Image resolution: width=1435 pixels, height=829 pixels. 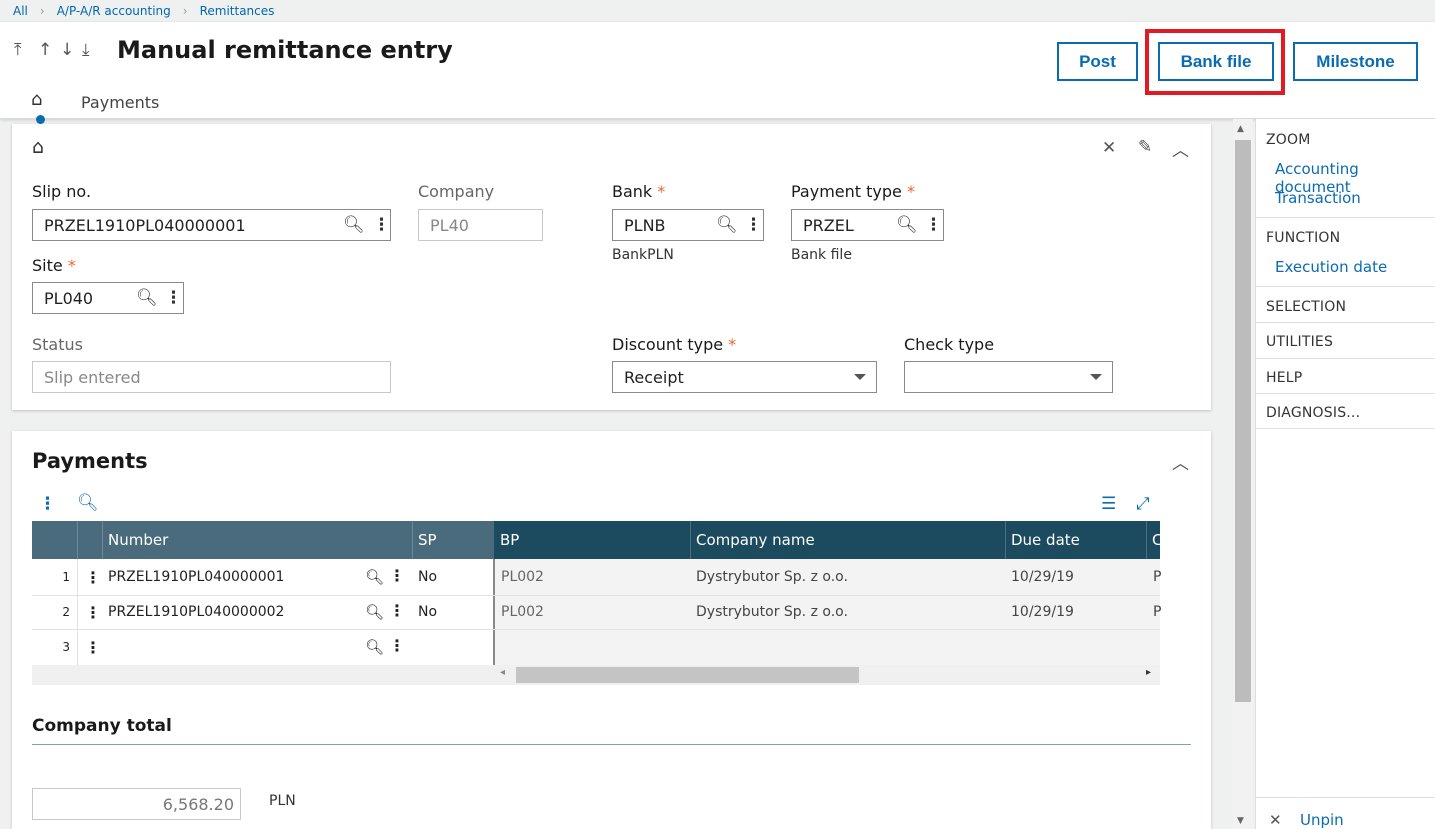 What do you see at coordinates (88, 503) in the screenshot?
I see `grid-search-icon: 🔍︎` at bounding box center [88, 503].